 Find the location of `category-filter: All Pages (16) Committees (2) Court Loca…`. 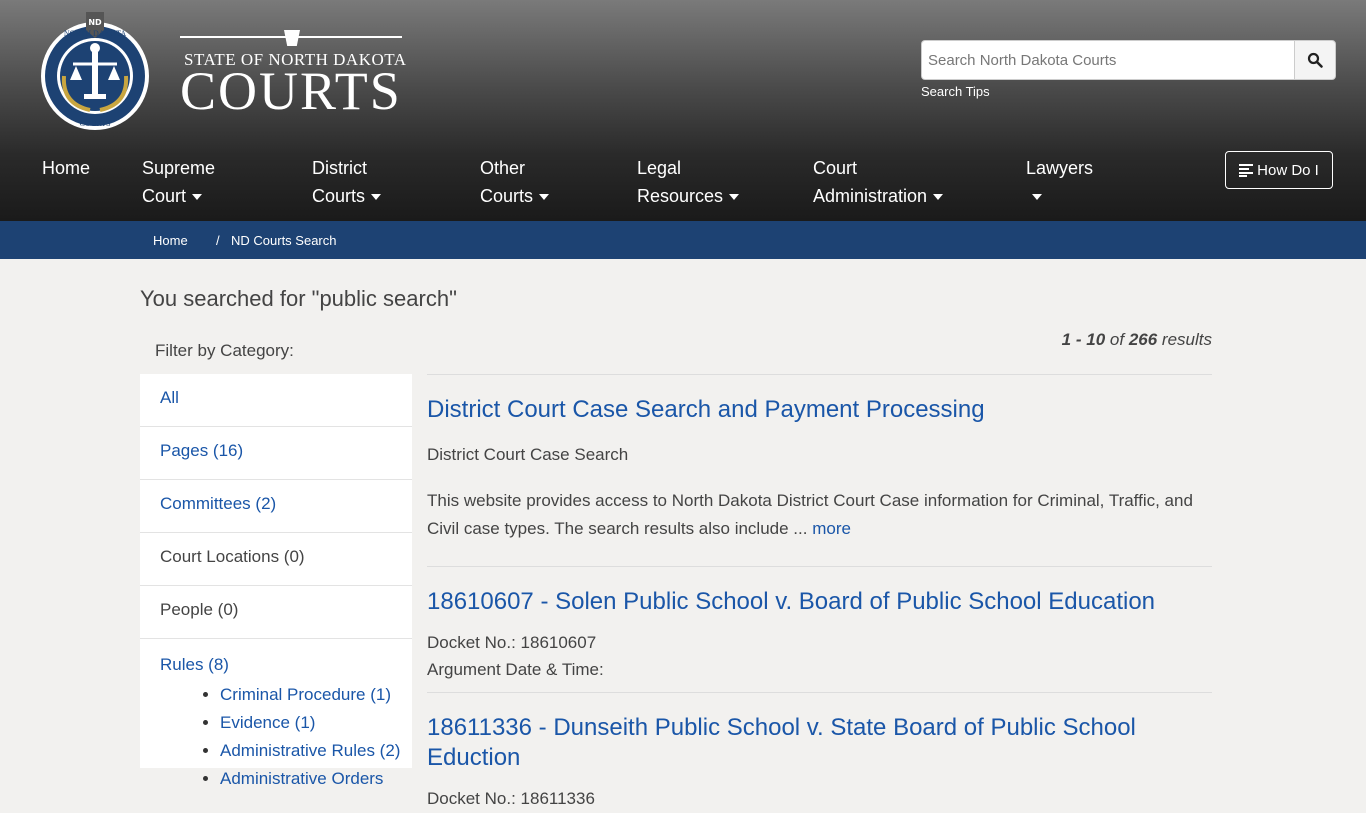

category-filter: All Pages (16) Committees (2) Court Loca… is located at coordinates (276, 581).